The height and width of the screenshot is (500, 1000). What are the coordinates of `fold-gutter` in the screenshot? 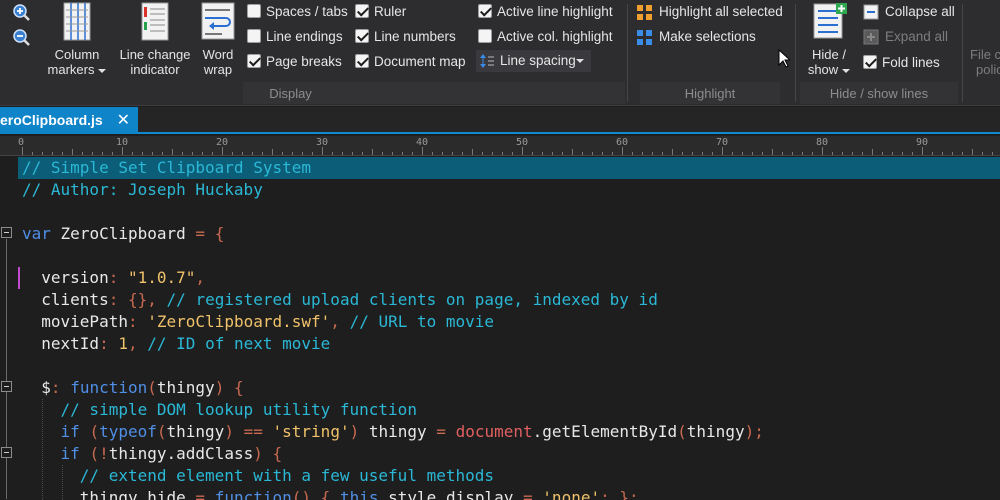 It's located at (9, 328).